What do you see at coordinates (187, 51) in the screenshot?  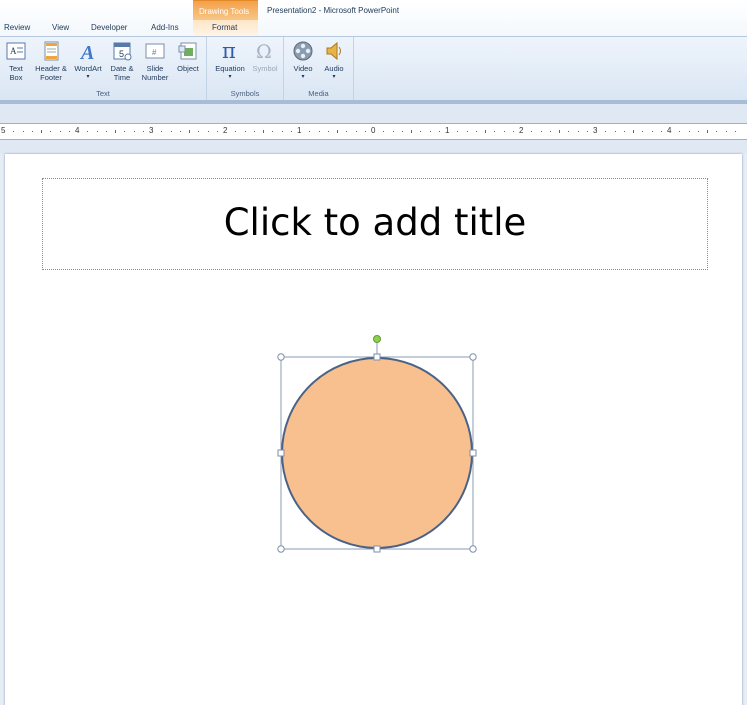 I see `object-icon` at bounding box center [187, 51].